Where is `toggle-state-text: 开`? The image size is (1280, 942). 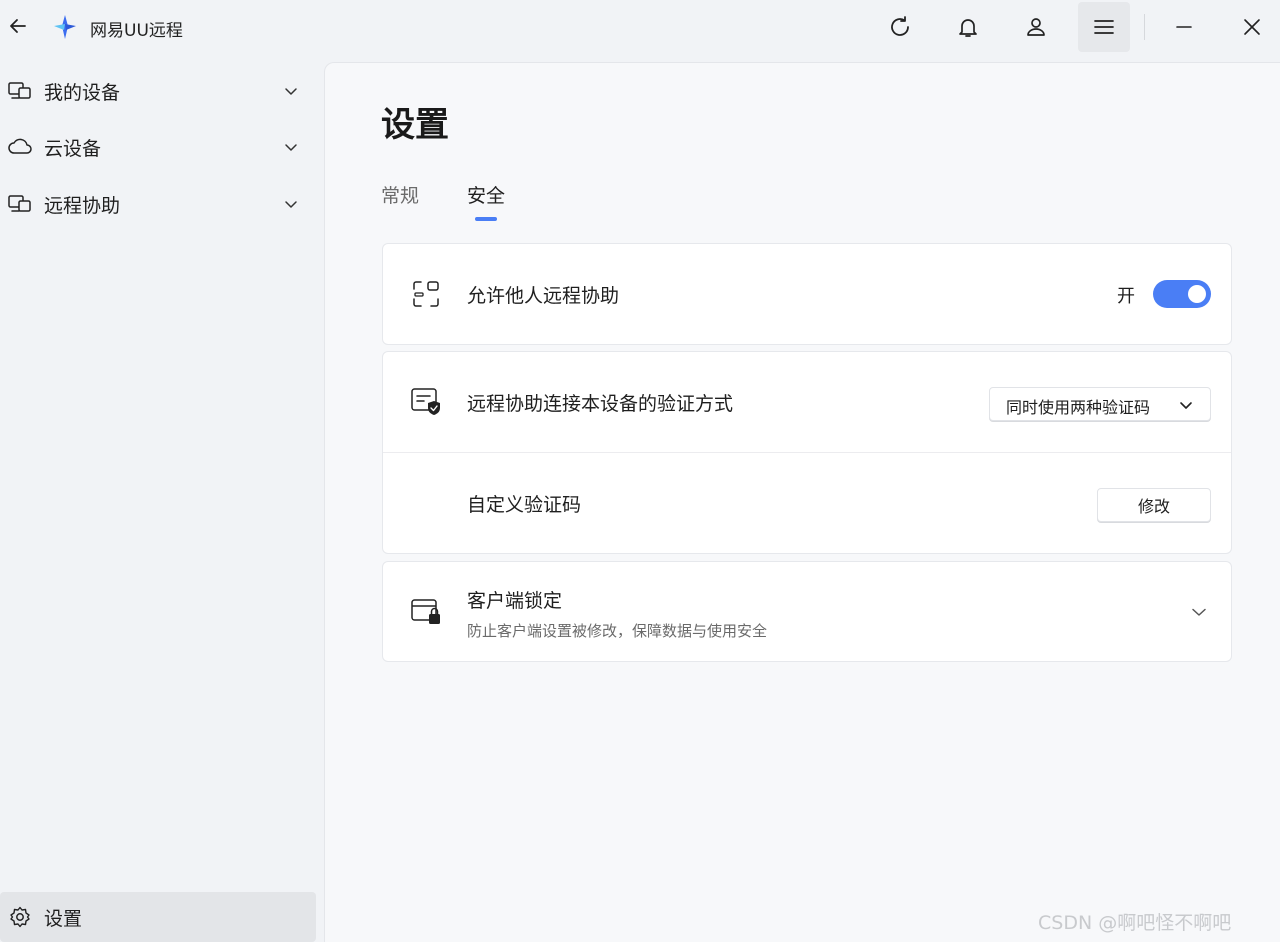 toggle-state-text: 开 is located at coordinates (1126, 296).